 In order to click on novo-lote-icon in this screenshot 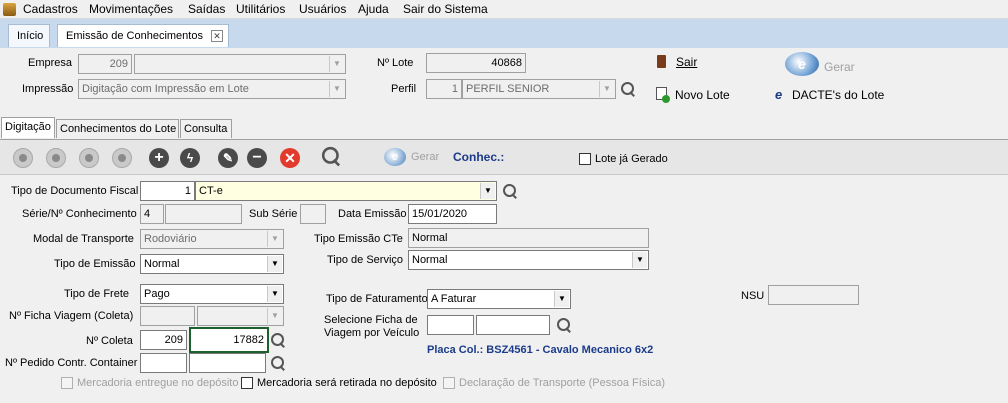, I will do `click(663, 95)`.